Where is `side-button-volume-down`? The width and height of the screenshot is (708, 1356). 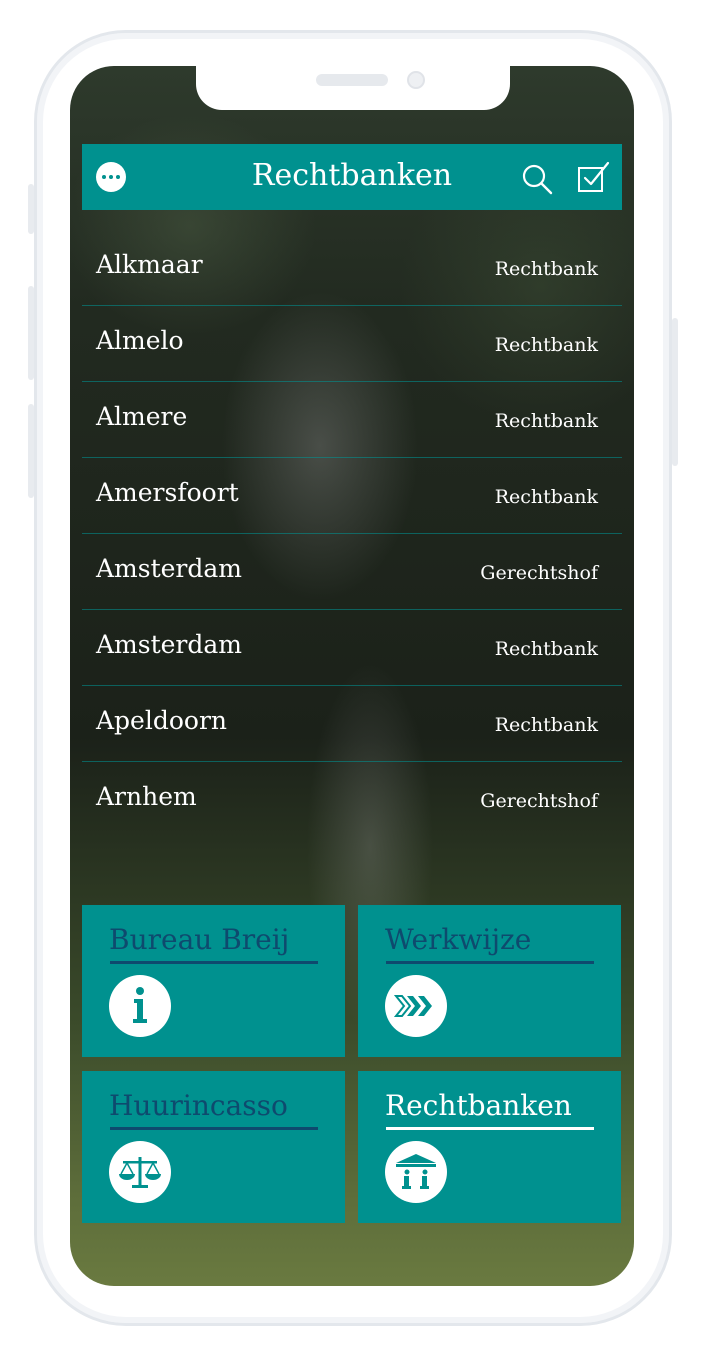 side-button-volume-down is located at coordinates (31, 451).